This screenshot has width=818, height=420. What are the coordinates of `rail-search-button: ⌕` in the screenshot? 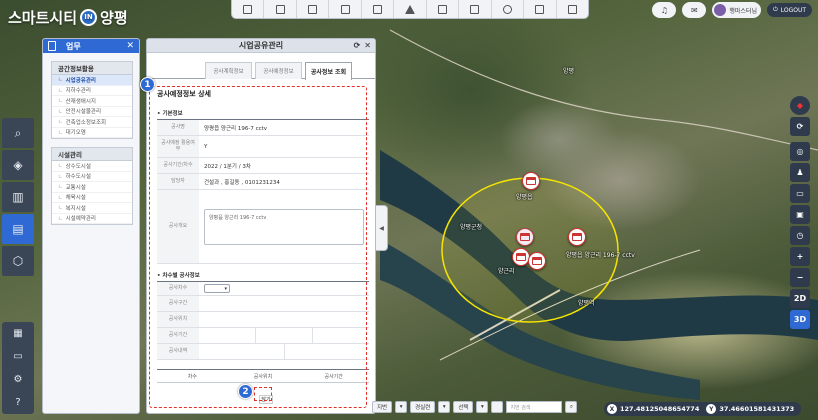 It's located at (18, 133).